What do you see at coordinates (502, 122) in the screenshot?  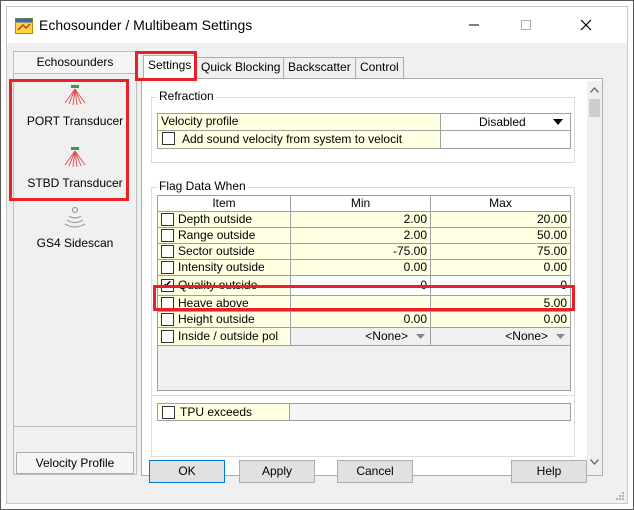 I see `velocity-profile-value: Disabled` at bounding box center [502, 122].